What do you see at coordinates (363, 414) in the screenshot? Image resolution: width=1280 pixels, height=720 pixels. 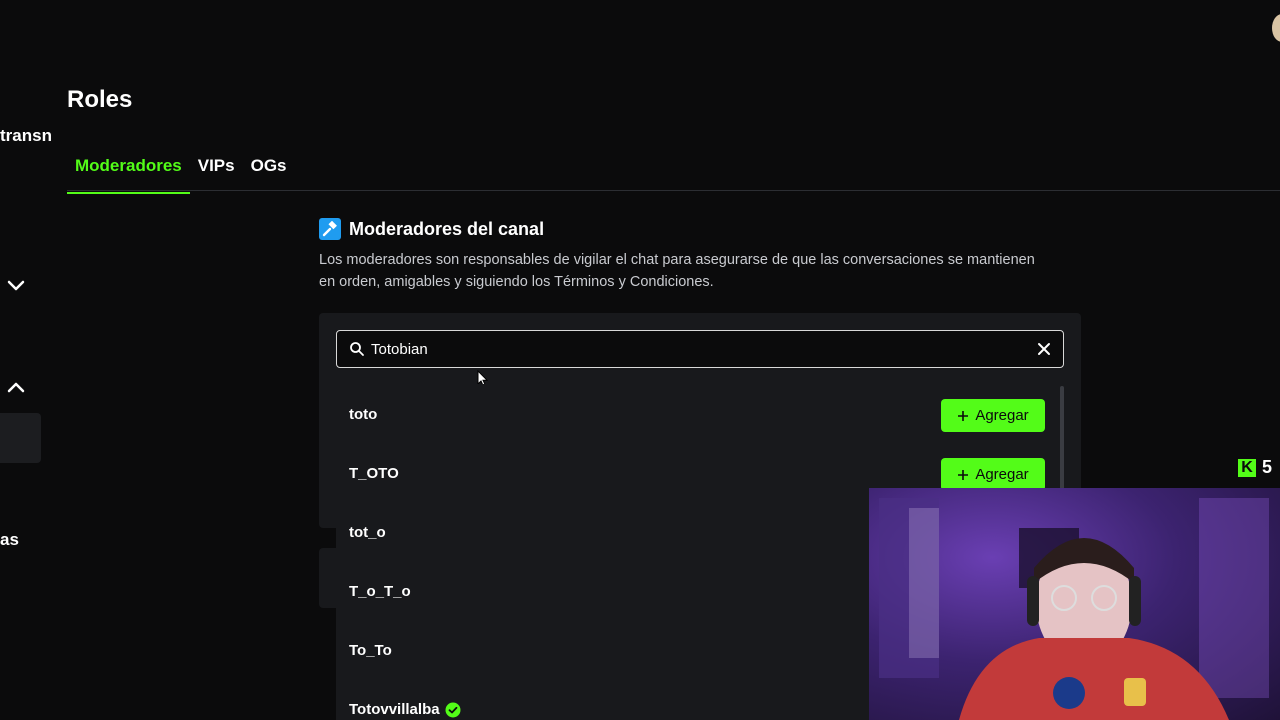 I see `username: toto` at bounding box center [363, 414].